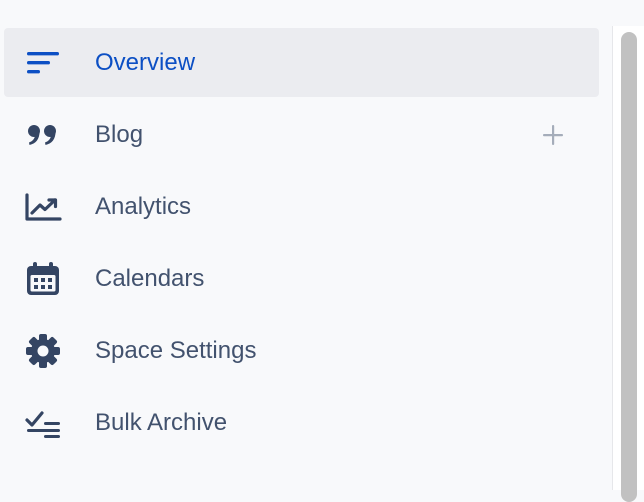 Image resolution: width=644 pixels, height=502 pixels. I want to click on calendar-icon, so click(43, 279).